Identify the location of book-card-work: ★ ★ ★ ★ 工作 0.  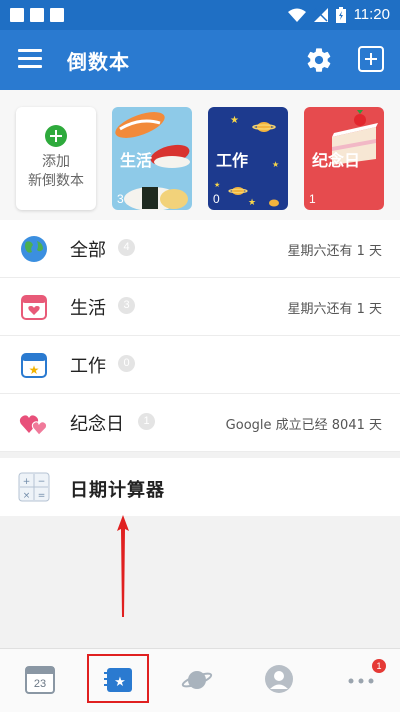
(248, 158).